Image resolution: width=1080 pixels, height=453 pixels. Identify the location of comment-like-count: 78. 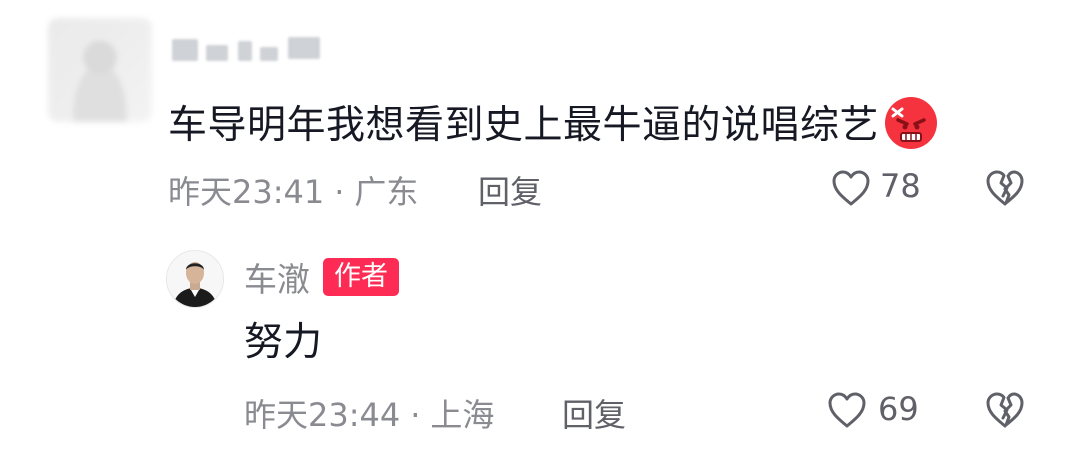
(900, 186).